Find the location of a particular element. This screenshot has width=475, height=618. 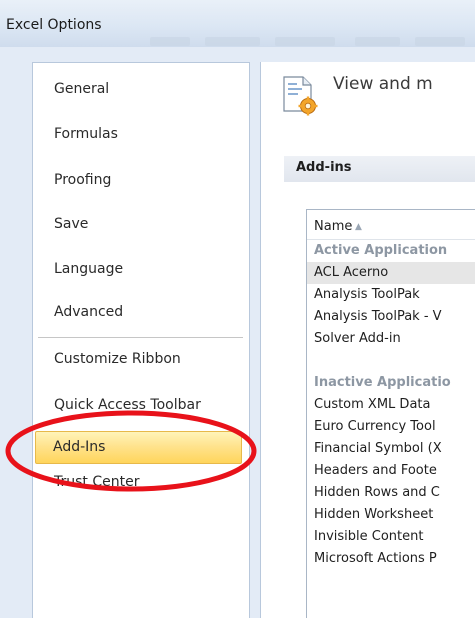

nav-item-language: Language is located at coordinates (88, 269).